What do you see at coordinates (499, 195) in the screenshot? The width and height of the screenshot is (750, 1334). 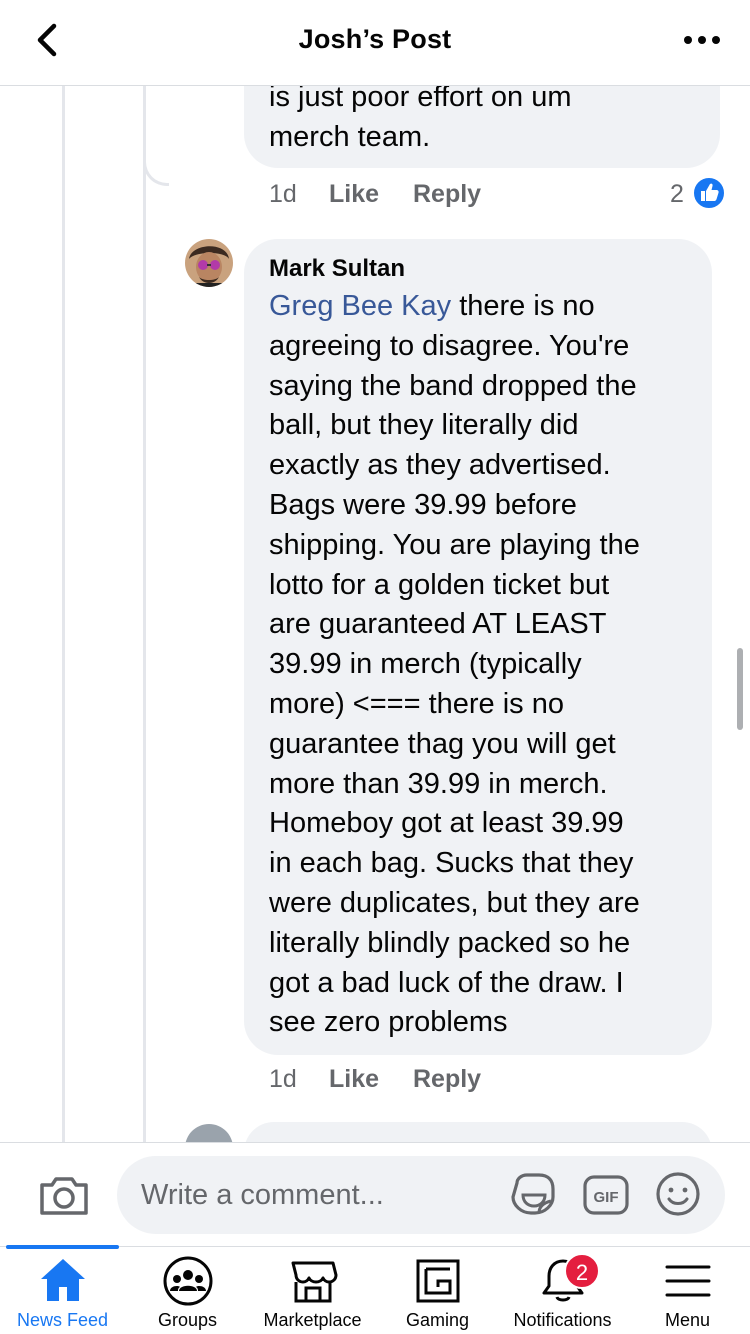 I see `previous-comment-actions: 1d Like Reply 2` at bounding box center [499, 195].